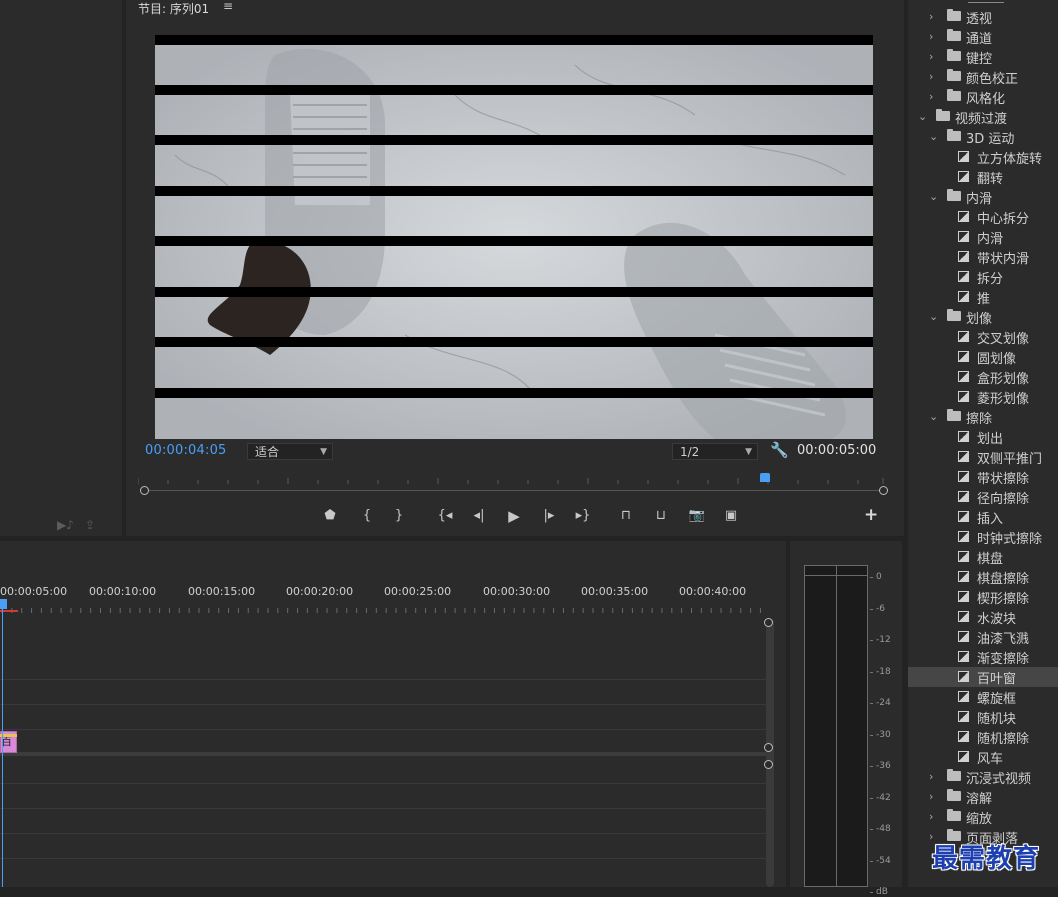 The height and width of the screenshot is (897, 1058). I want to click on track-divider, so click(383, 754).